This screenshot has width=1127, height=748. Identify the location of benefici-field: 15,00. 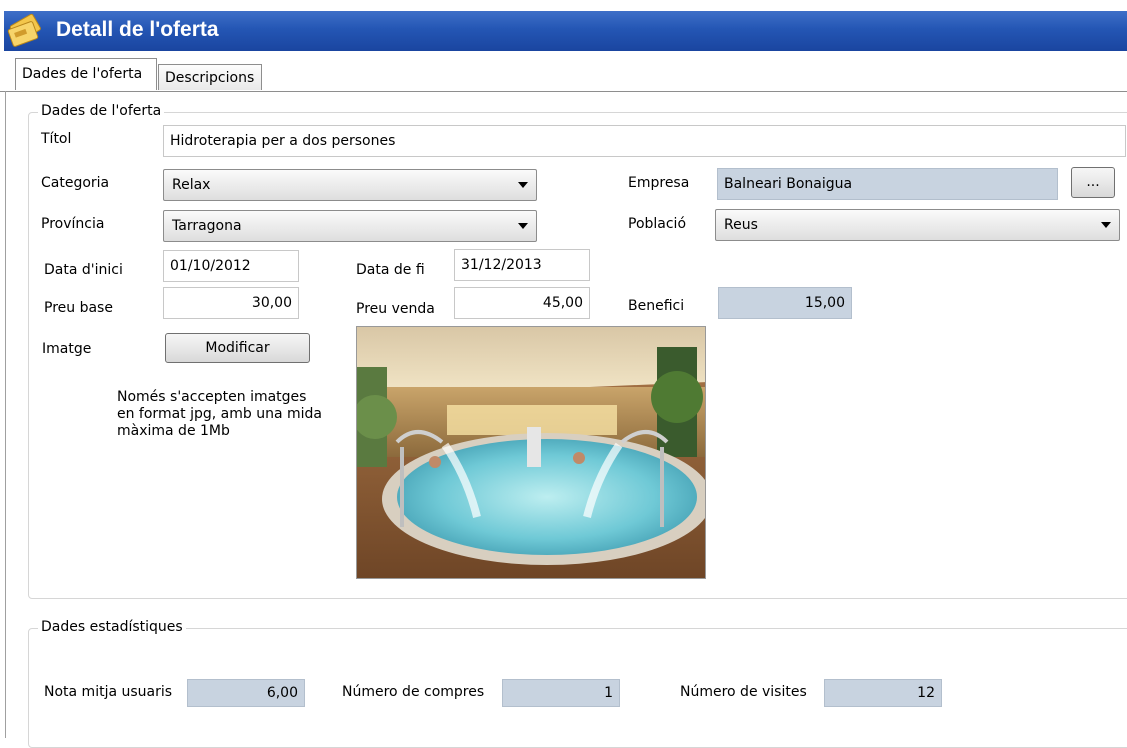
(785, 303).